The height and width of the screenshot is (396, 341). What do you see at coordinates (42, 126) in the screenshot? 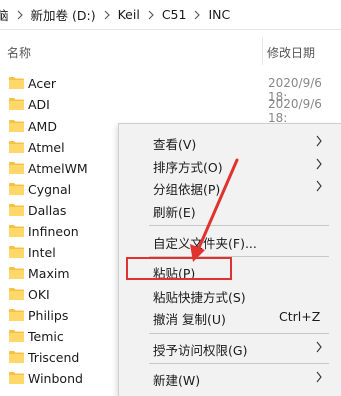
I see `file-name: AMD` at bounding box center [42, 126].